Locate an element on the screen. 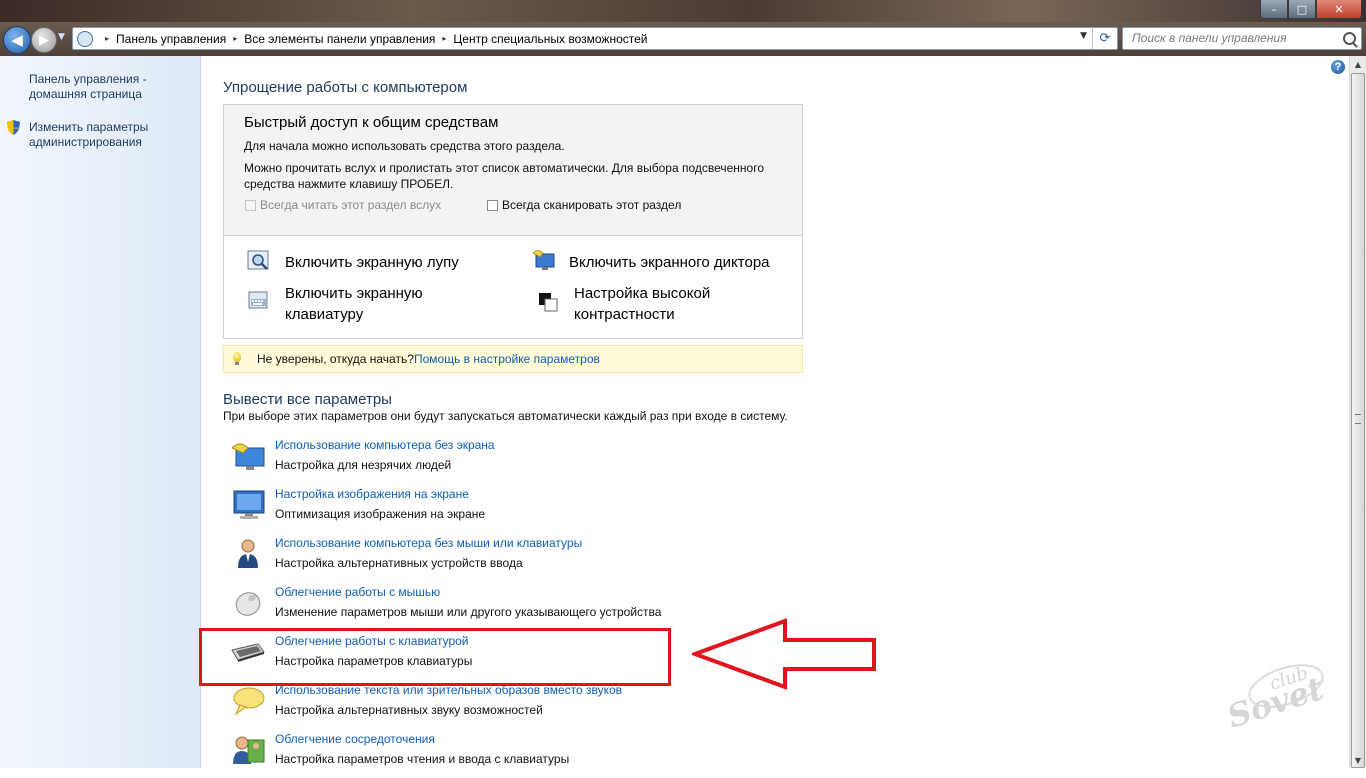 The height and width of the screenshot is (778, 1366). vertical-scrollbar: ▲ ▼ is located at coordinates (1357, 412).